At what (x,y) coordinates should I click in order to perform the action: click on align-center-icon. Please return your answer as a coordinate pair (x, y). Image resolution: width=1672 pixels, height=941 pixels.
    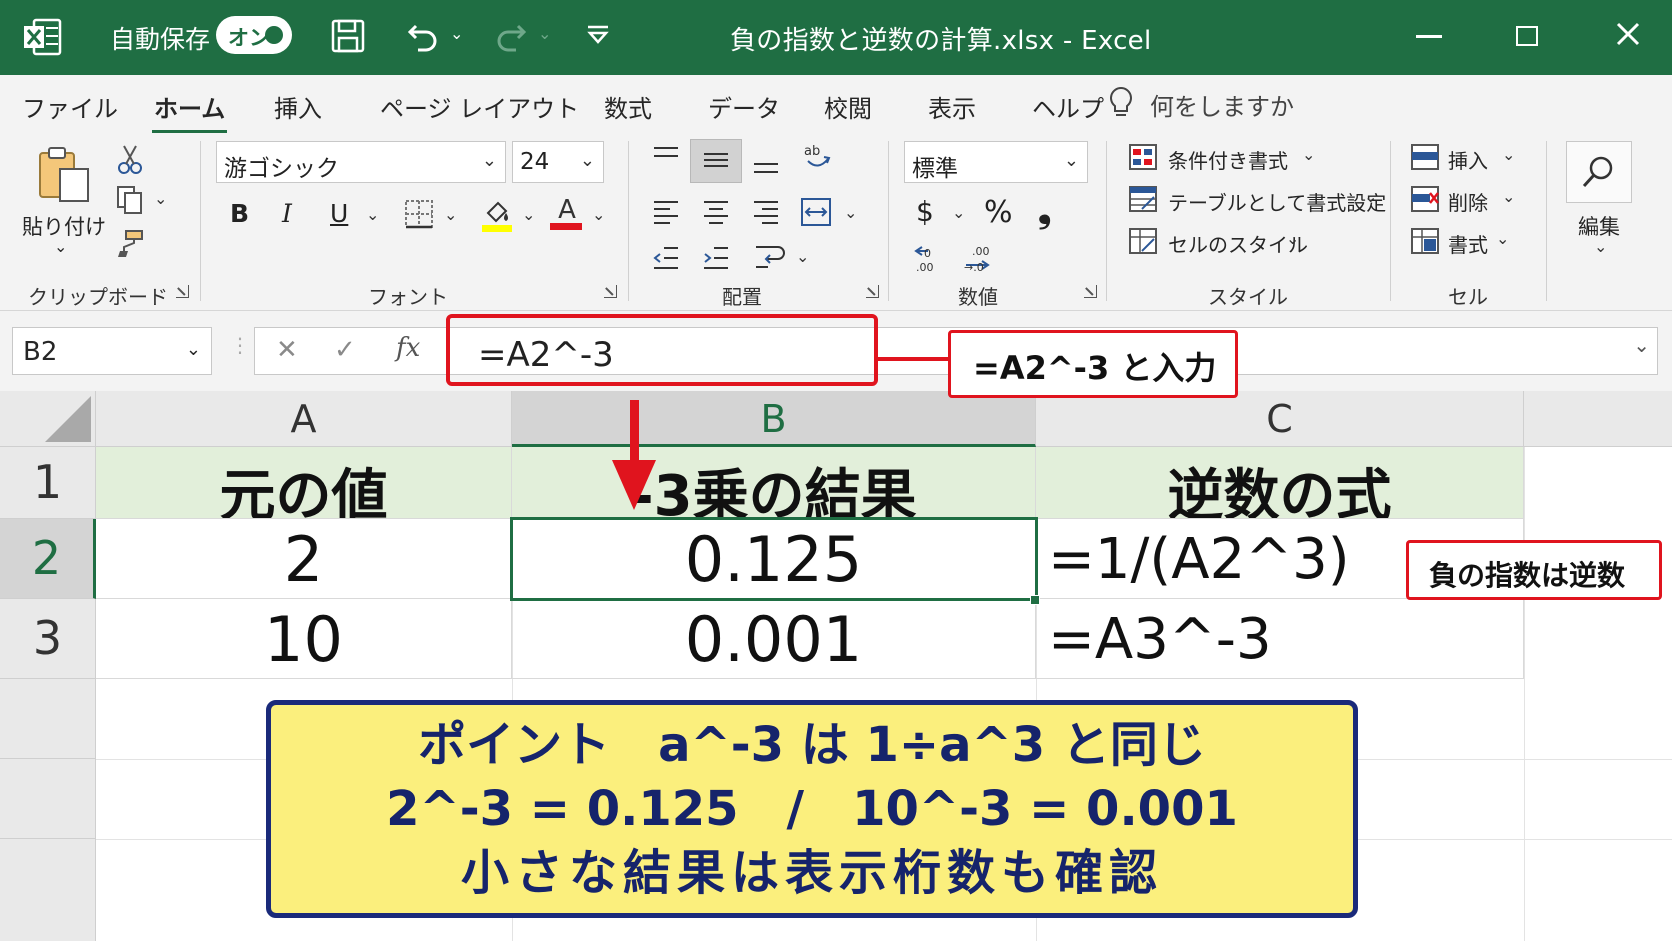
    Looking at the image, I should click on (716, 214).